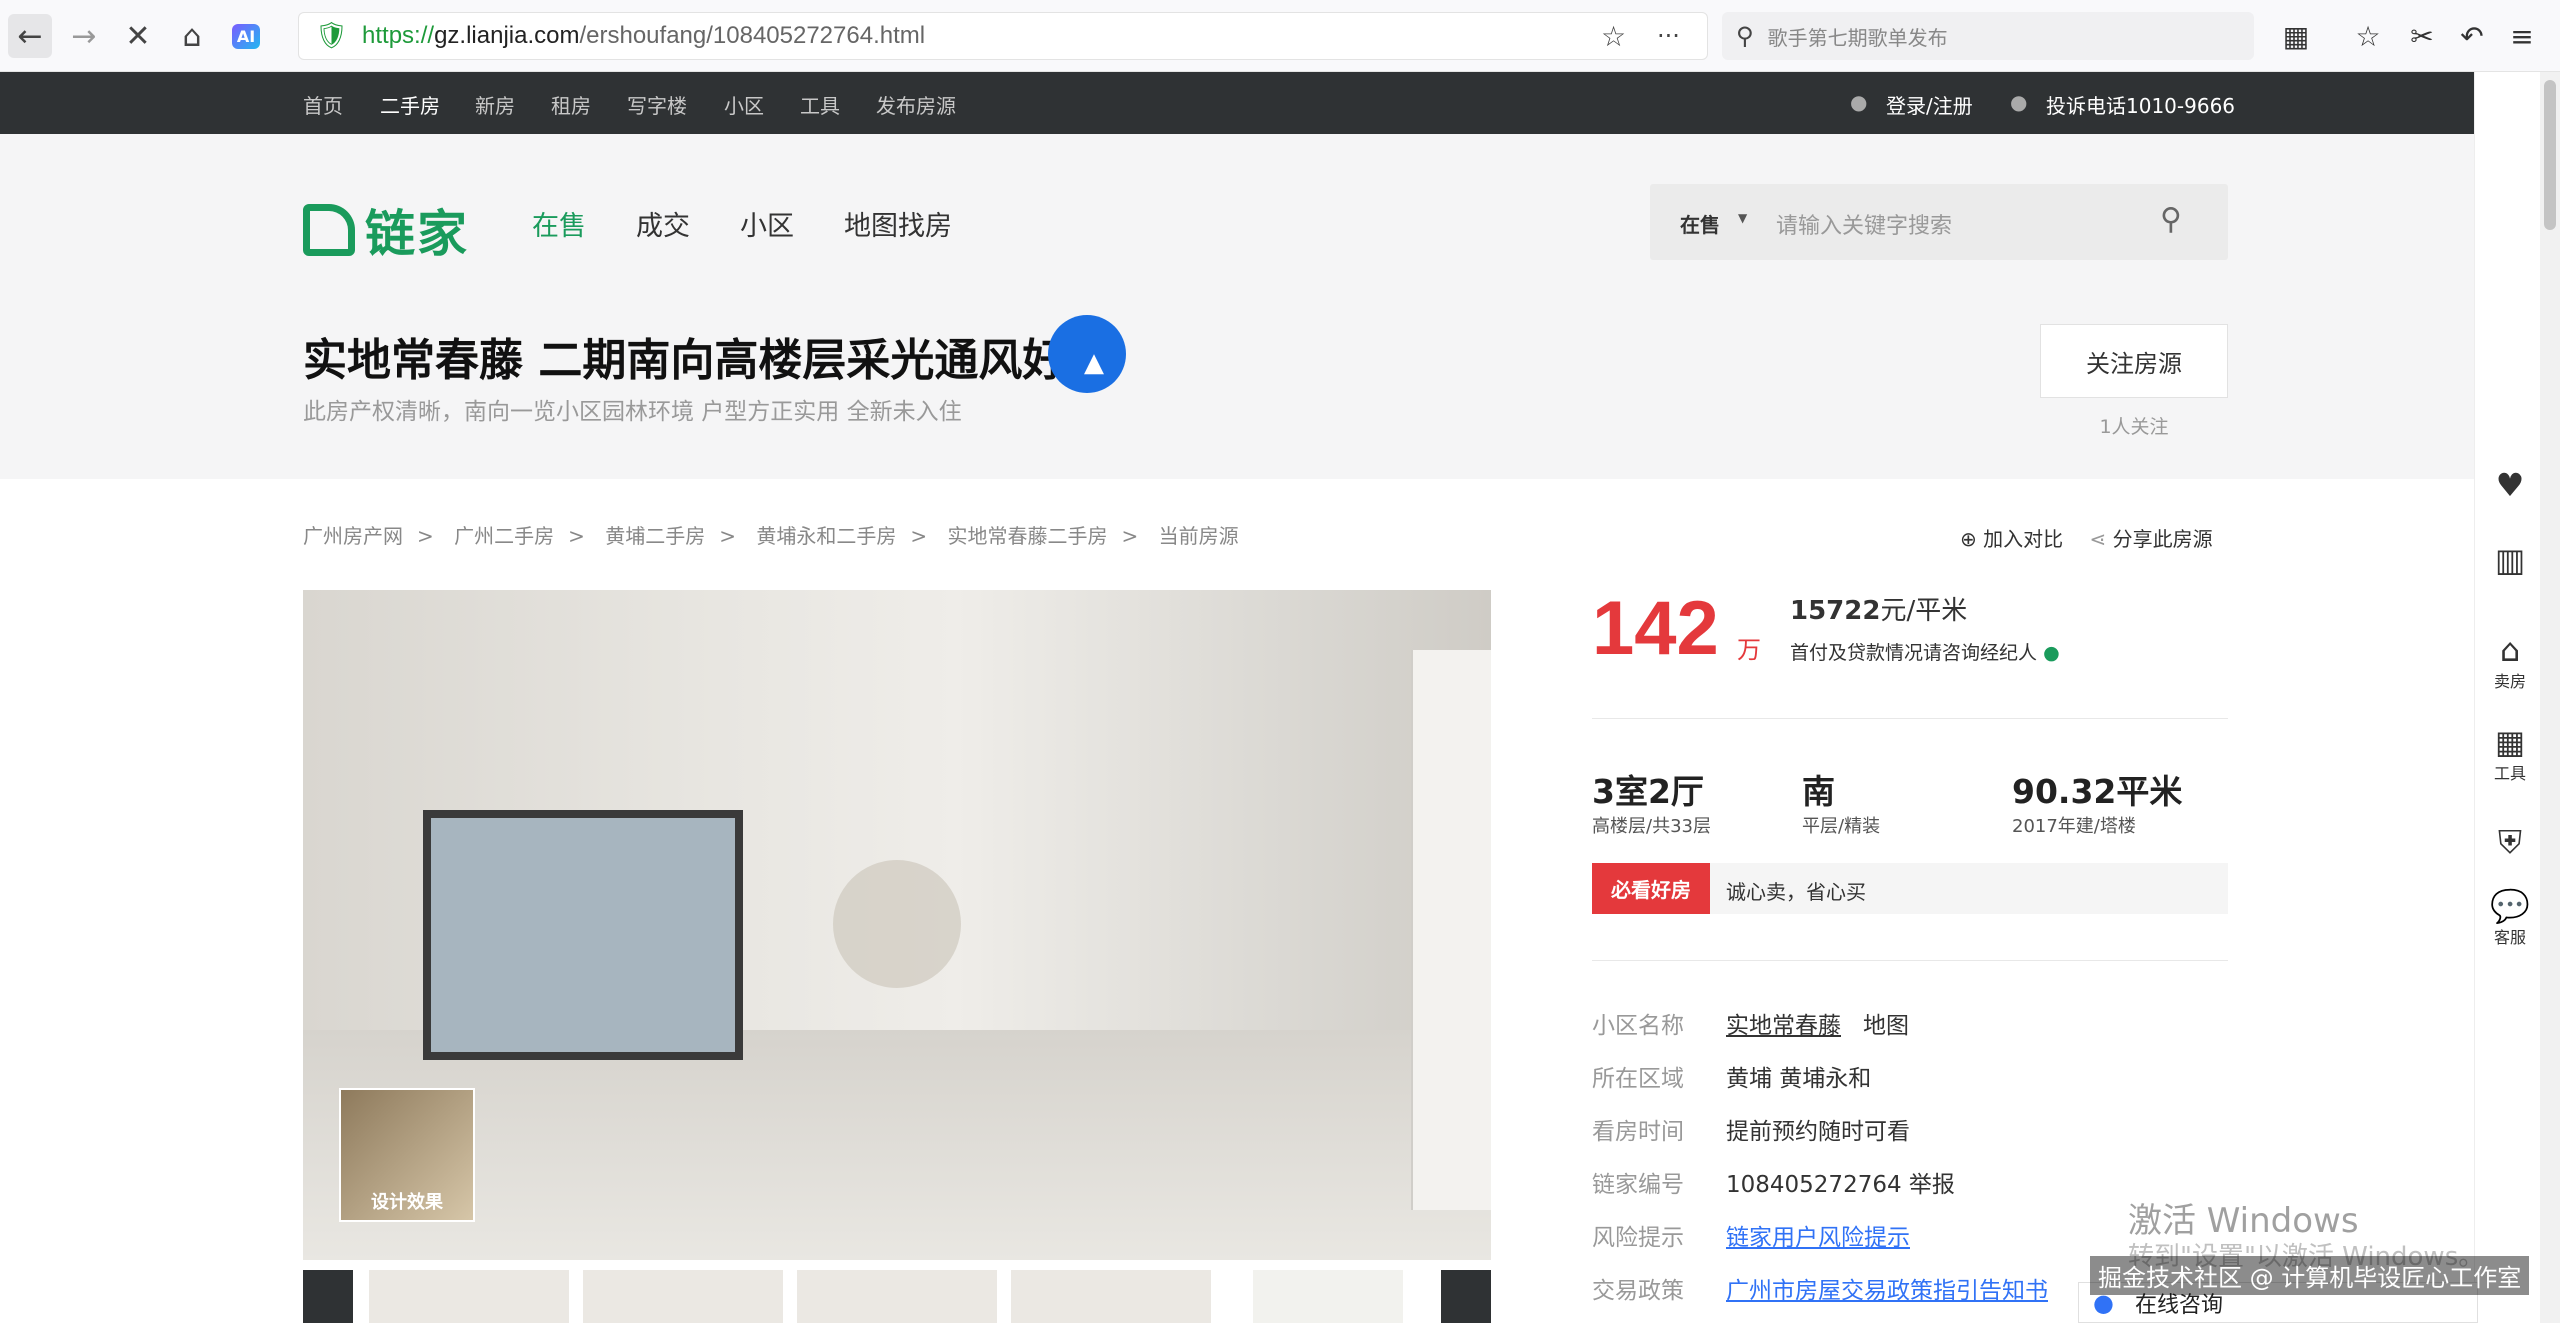  Describe the element at coordinates (2243, 1221) in the screenshot. I see `windows-activation-watermark: 激活 Windows` at that location.